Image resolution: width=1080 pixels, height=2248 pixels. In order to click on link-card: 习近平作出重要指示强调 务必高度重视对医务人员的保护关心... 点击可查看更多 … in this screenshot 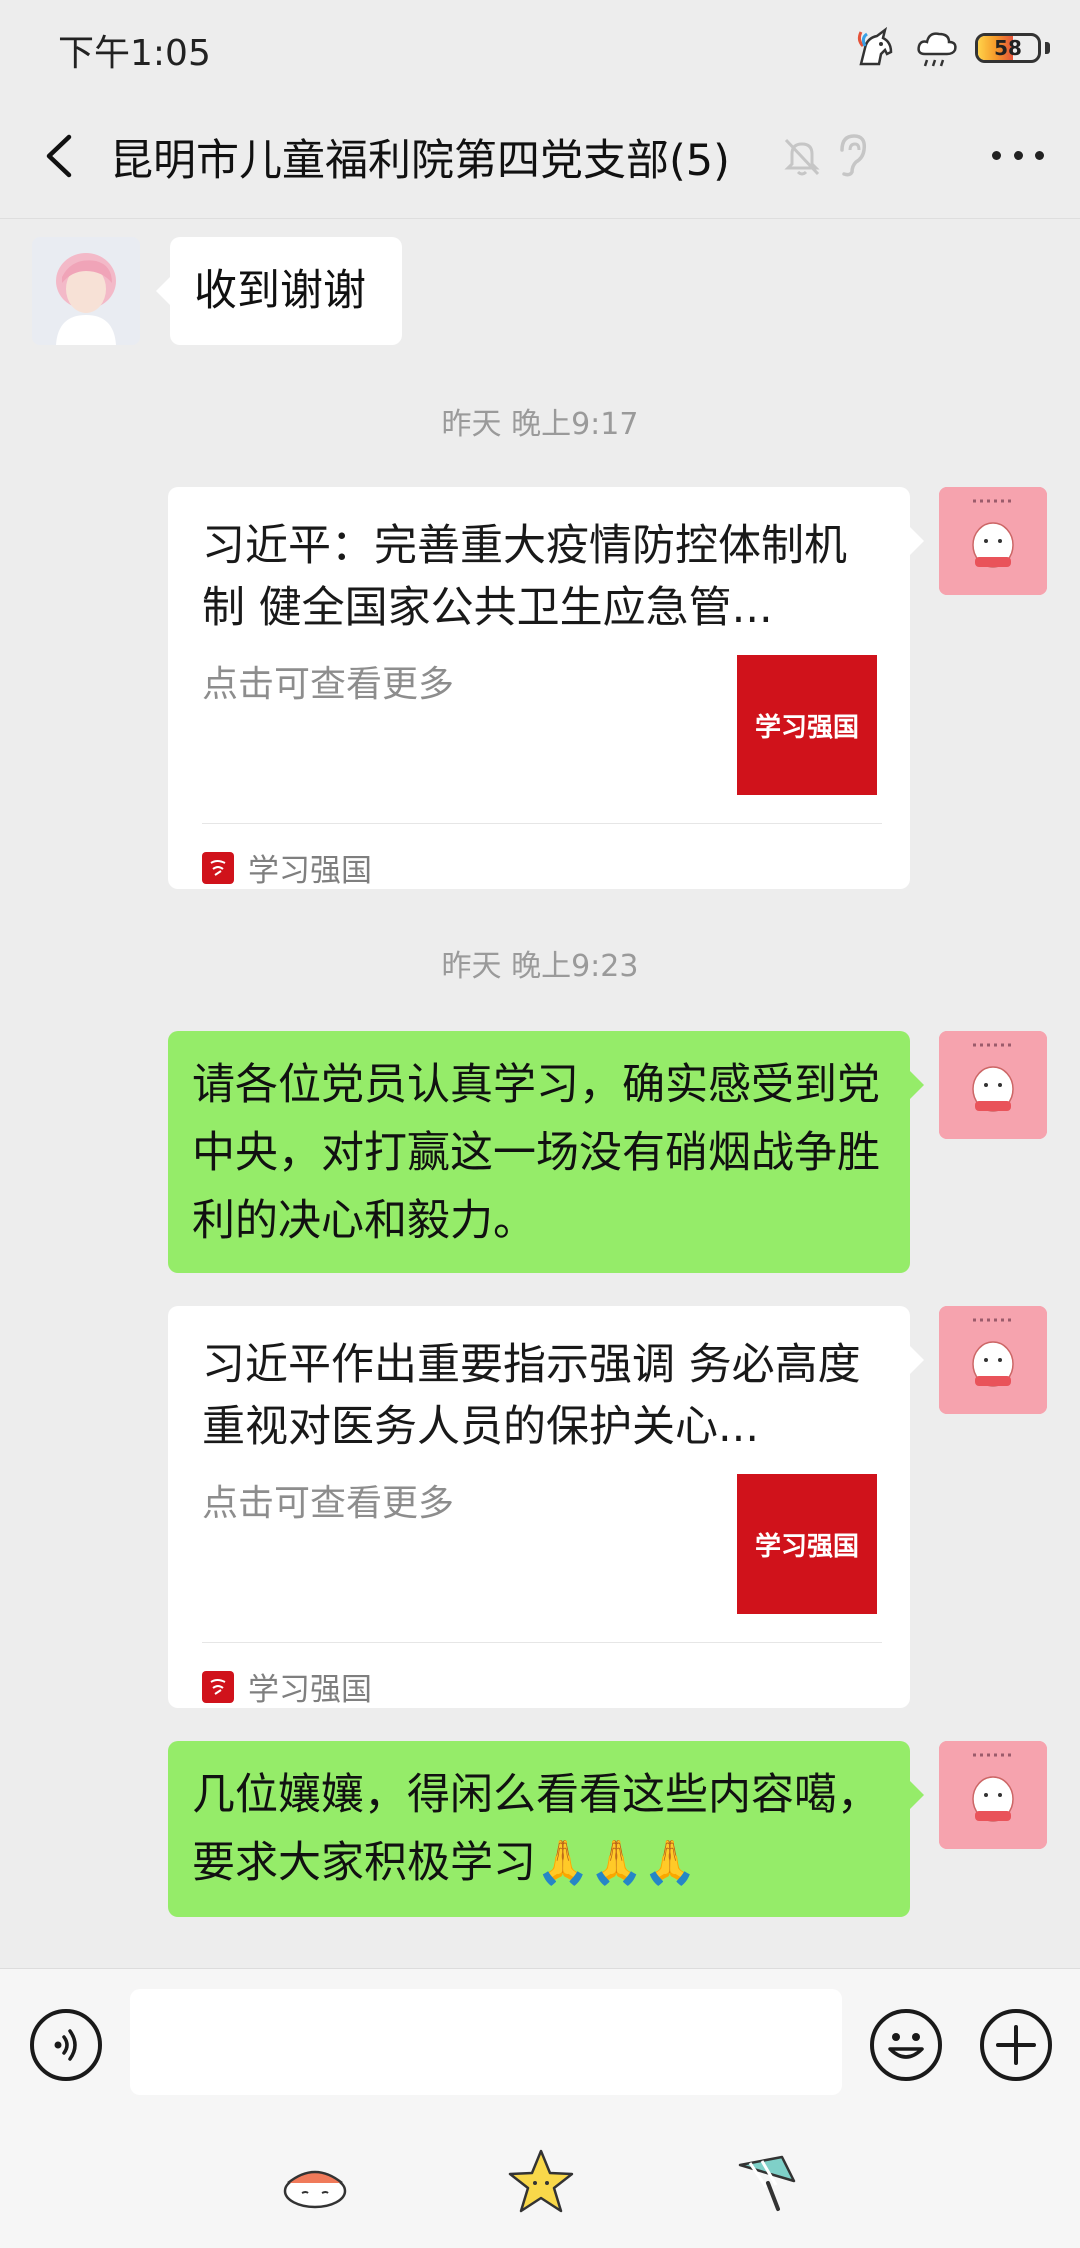, I will do `click(546, 1507)`.